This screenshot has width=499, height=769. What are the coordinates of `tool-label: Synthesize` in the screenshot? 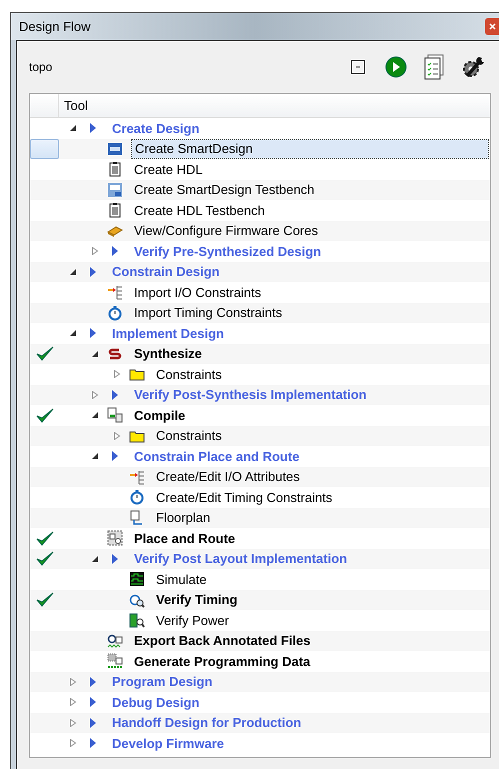 It's located at (167, 354).